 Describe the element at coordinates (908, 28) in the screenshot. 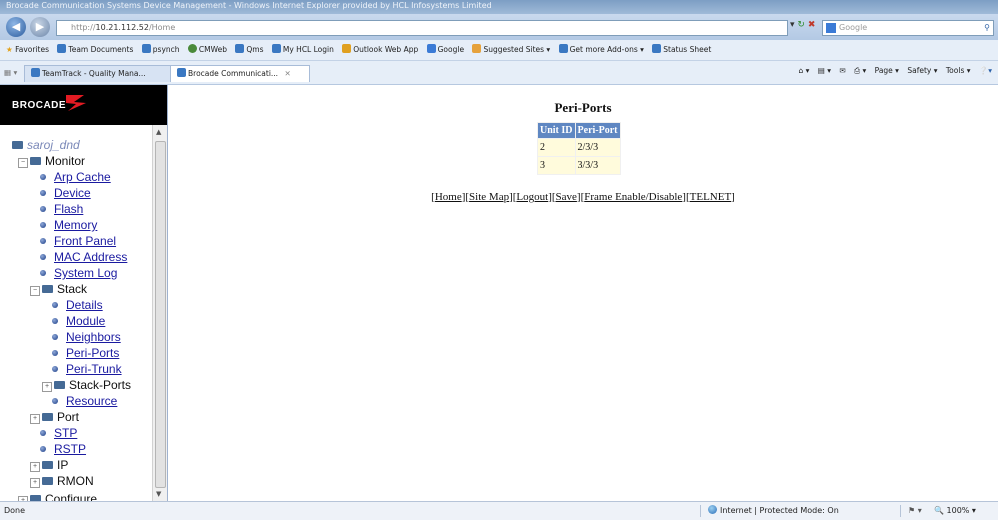

I see `search-input: Google ⚲` at that location.